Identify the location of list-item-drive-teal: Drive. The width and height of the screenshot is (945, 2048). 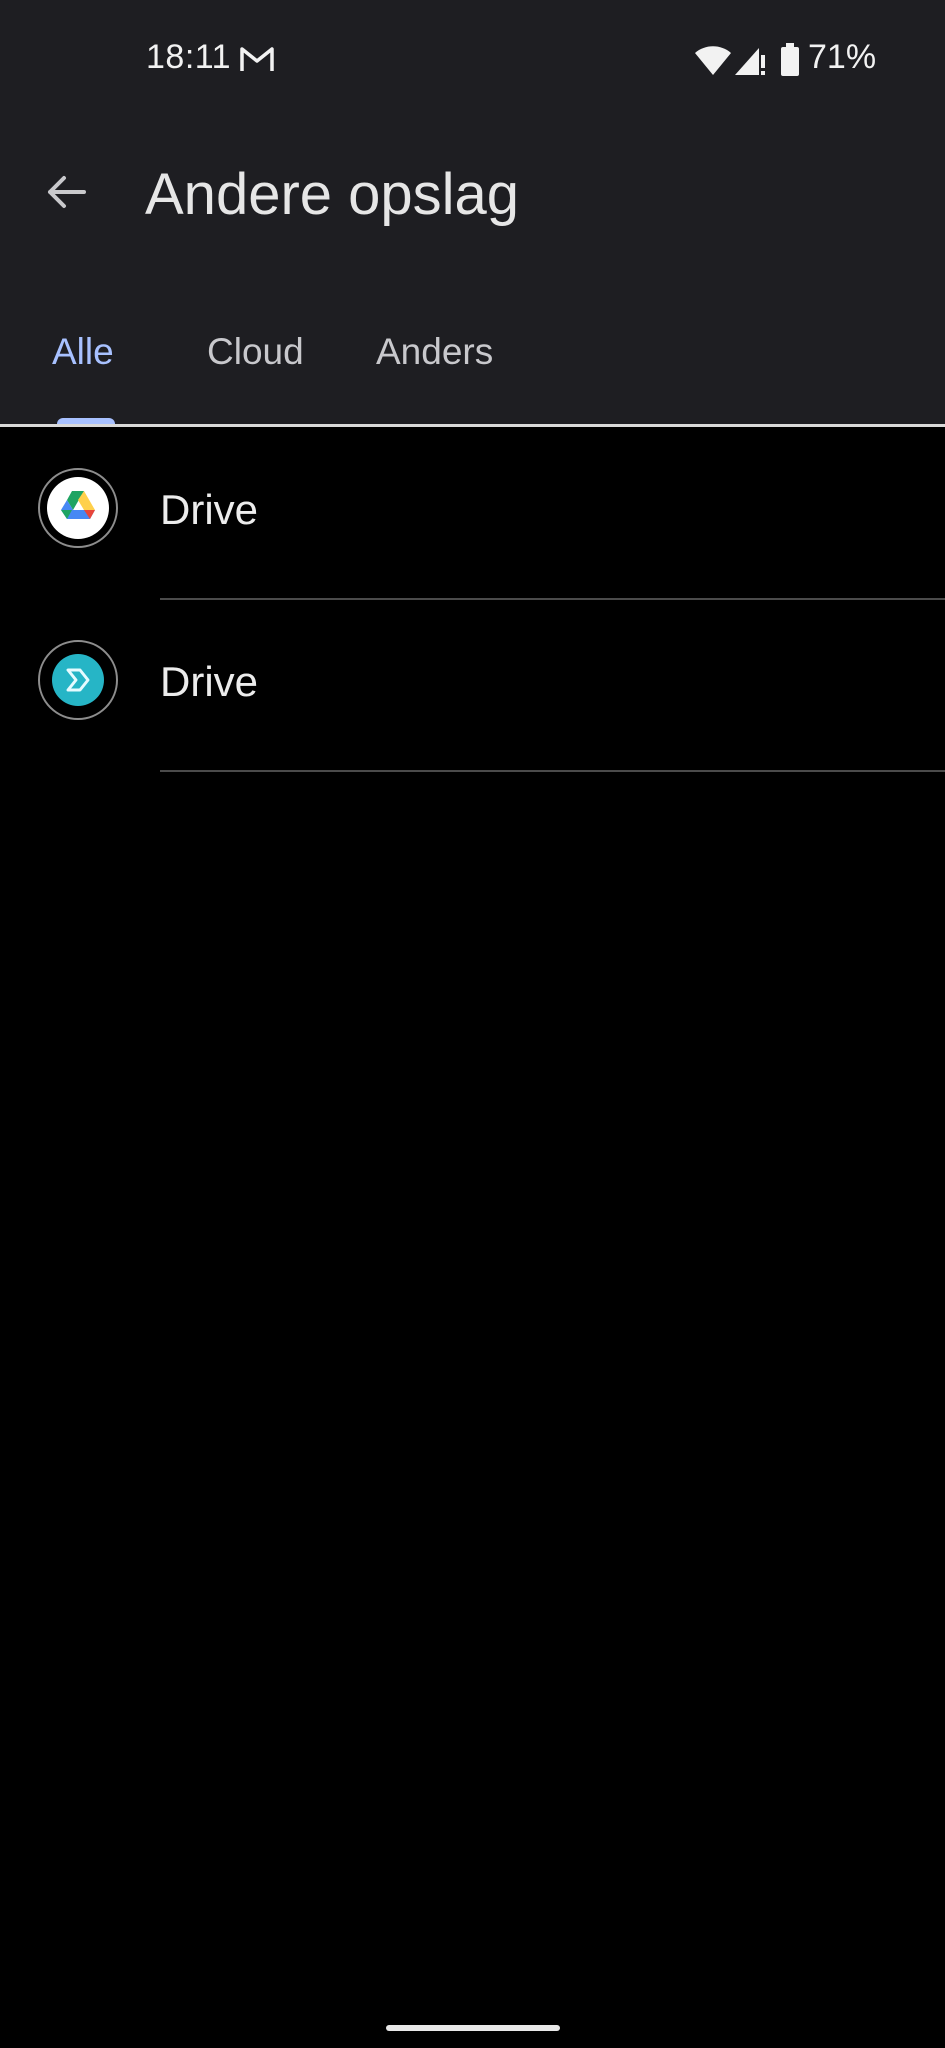
(472, 686).